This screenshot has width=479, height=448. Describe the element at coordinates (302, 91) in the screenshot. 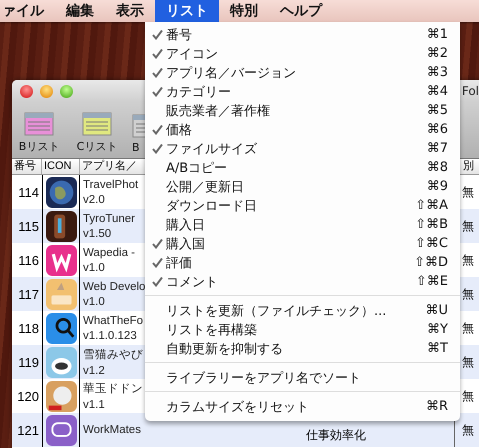

I see `menu-item: カテゴリー ⌘4` at that location.